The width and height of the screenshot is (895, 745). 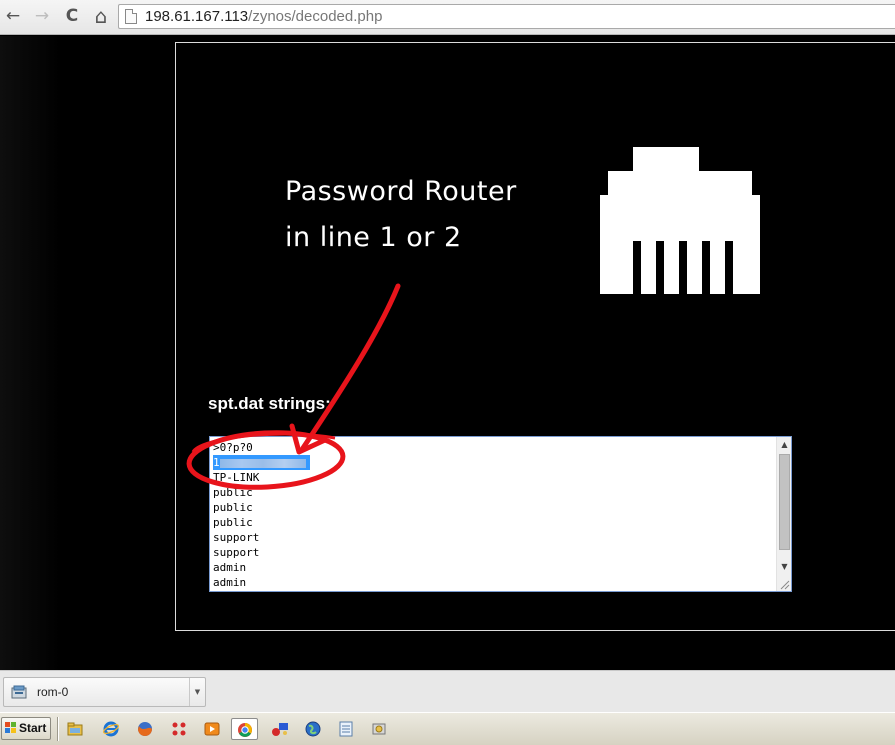 I want to click on url-path: /zynos/decoded.php, so click(x=315, y=16).